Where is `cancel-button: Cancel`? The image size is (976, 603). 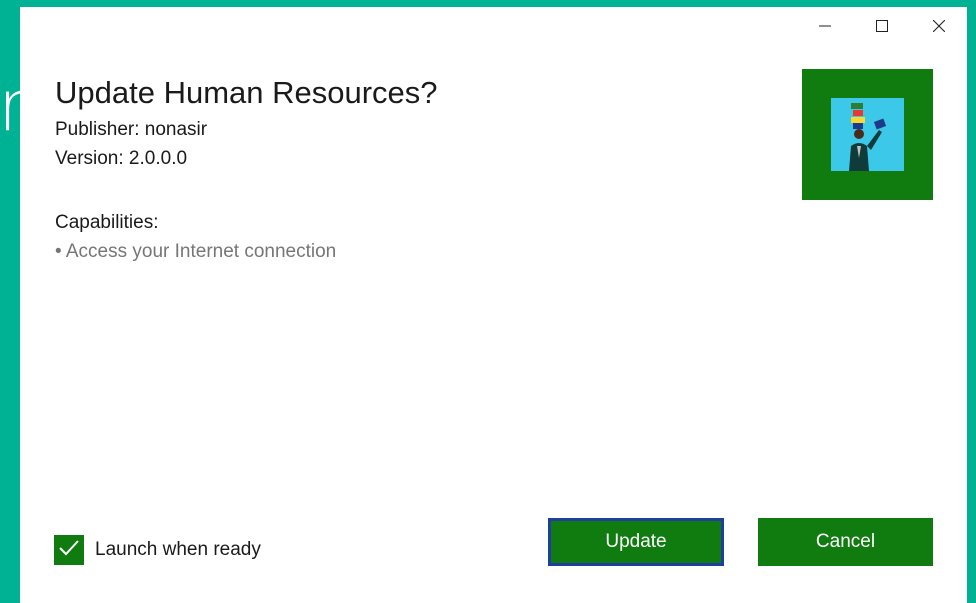
cancel-button: Cancel is located at coordinates (845, 542).